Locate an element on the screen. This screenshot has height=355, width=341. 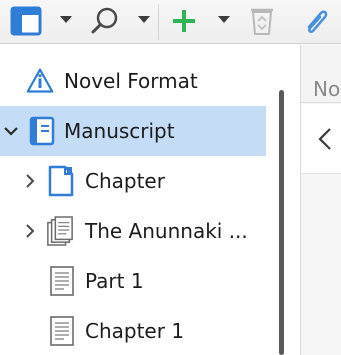
trash-recycle-icon is located at coordinates (262, 21).